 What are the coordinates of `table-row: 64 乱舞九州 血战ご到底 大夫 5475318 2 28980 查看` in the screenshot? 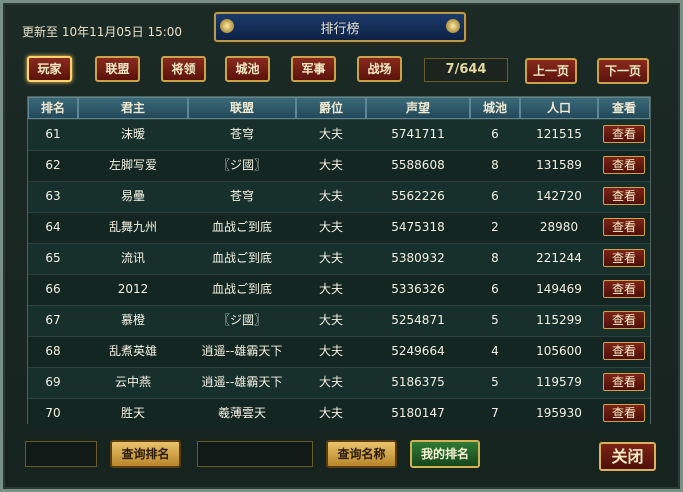 It's located at (339, 227).